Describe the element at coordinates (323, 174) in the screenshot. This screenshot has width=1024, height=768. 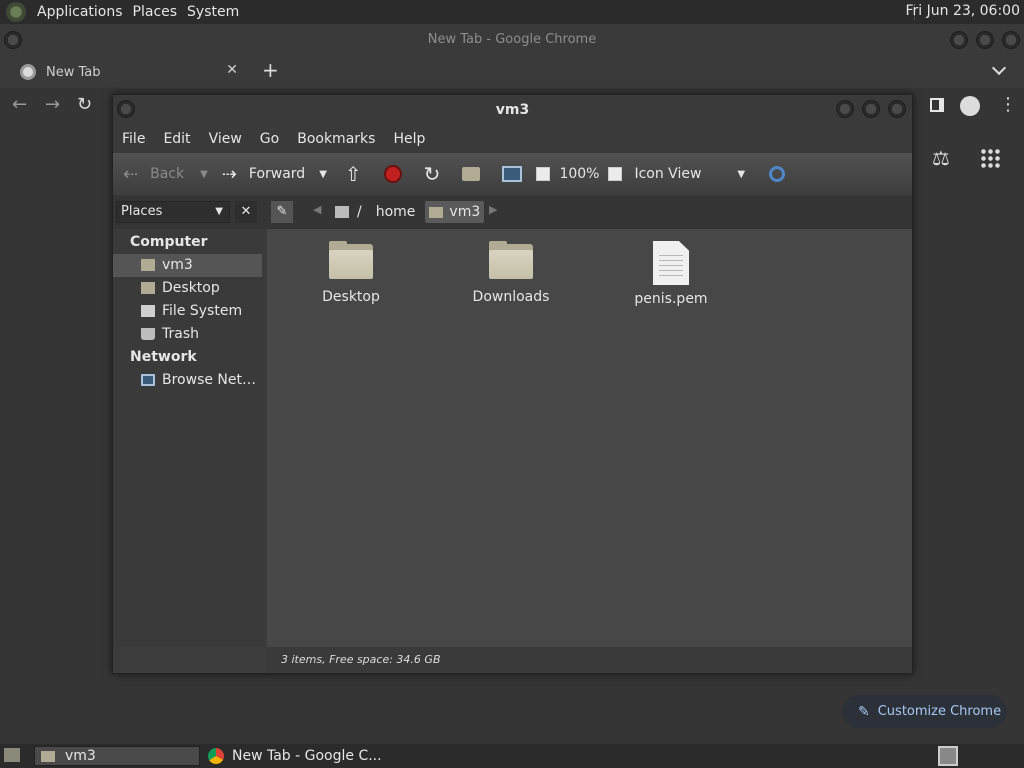
I see `forward-history-chevron-icon: ▼` at that location.